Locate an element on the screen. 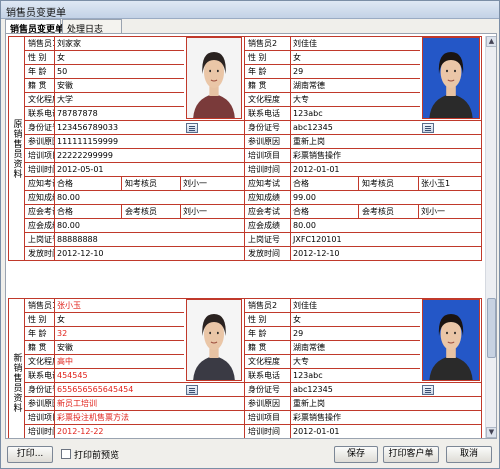 This screenshot has height=469, width=500. field-value: 111111159999 is located at coordinates (149, 142).